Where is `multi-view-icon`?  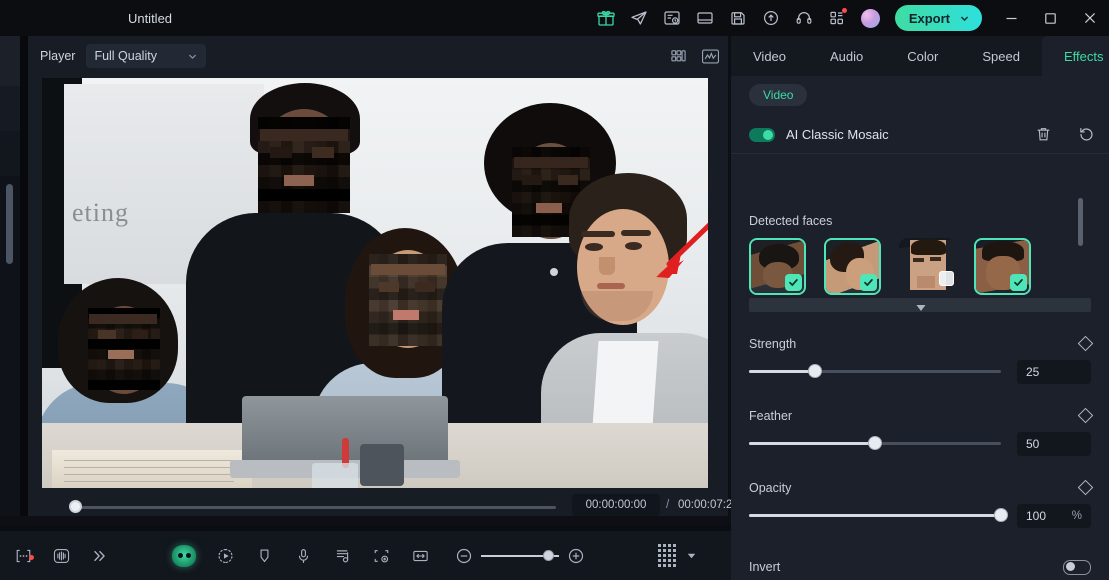 multi-view-icon is located at coordinates (678, 56).